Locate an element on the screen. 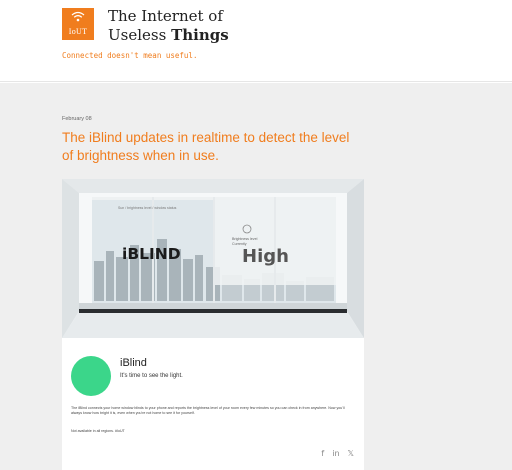 The image size is (512, 470). site-title-line1: The Internet of is located at coordinates (165, 16).